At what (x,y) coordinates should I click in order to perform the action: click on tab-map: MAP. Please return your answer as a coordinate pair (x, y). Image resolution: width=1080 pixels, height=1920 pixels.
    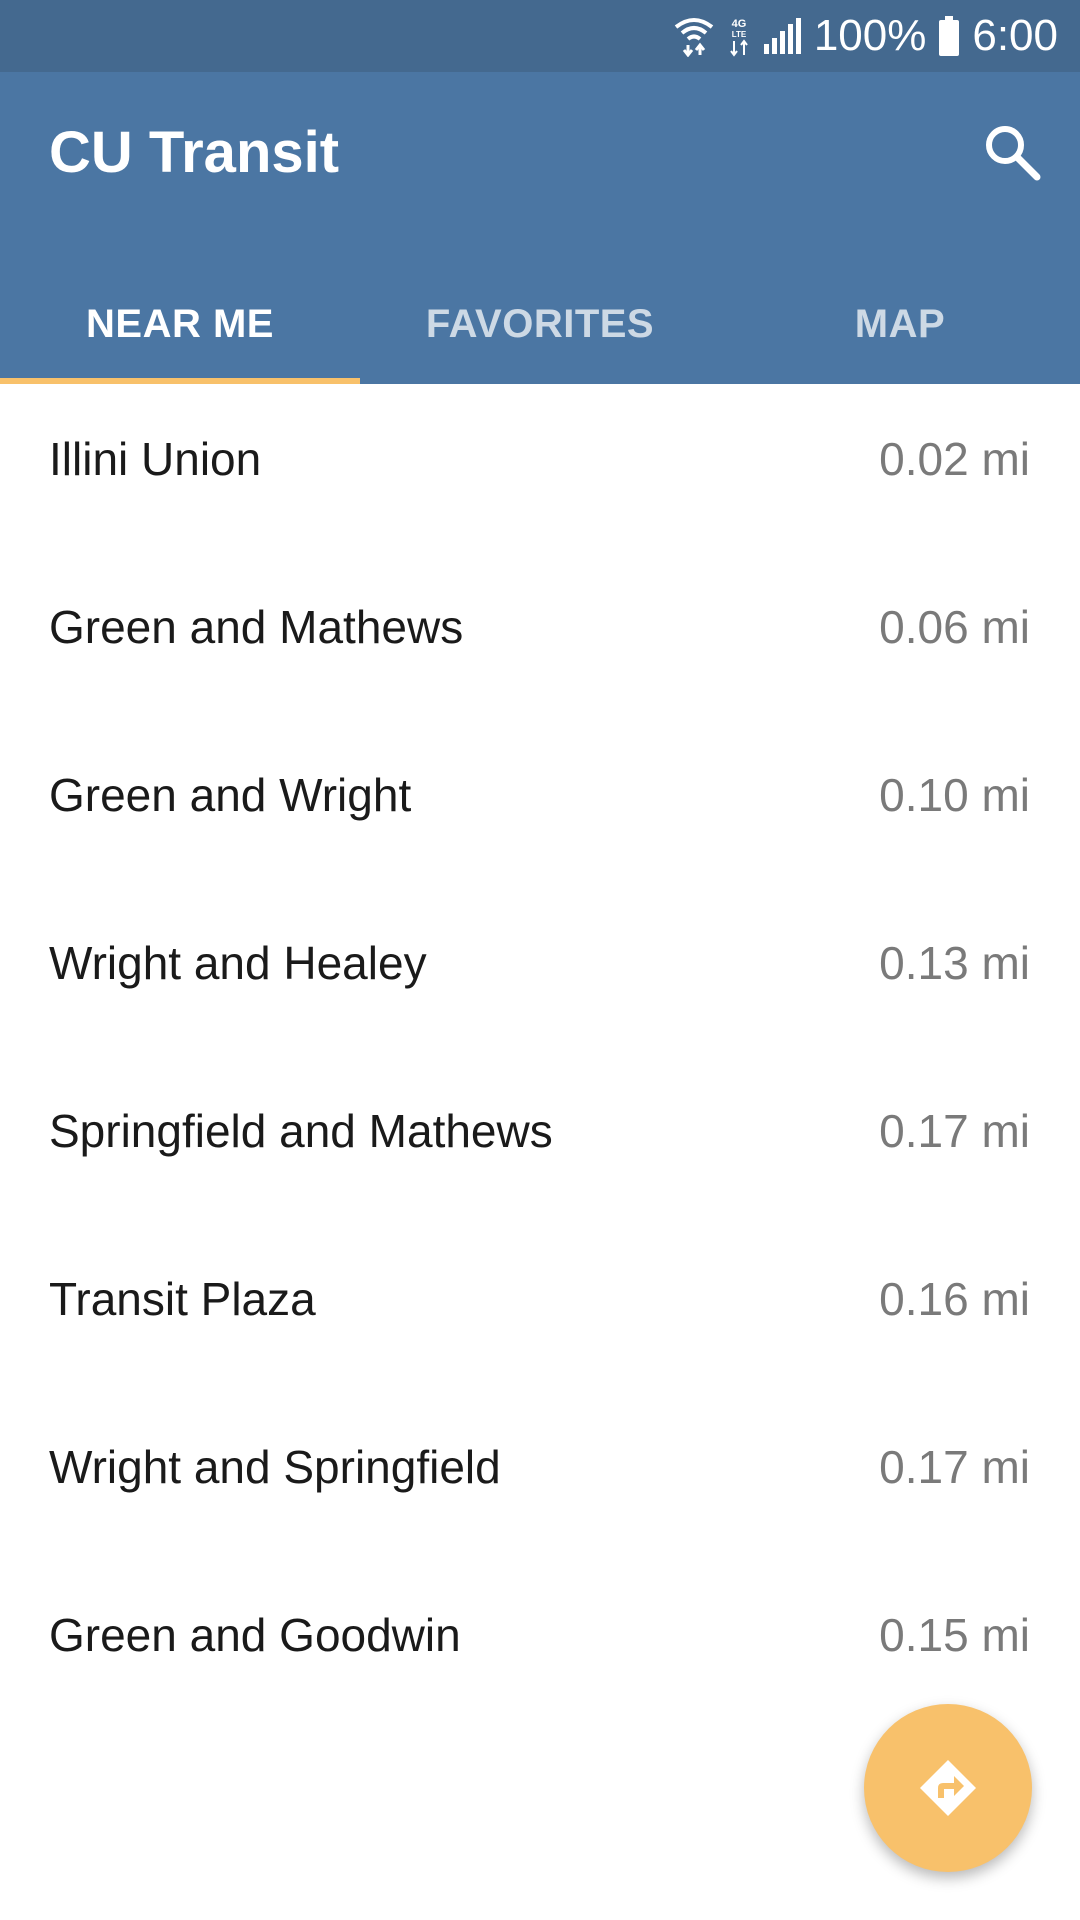
    Looking at the image, I should click on (900, 324).